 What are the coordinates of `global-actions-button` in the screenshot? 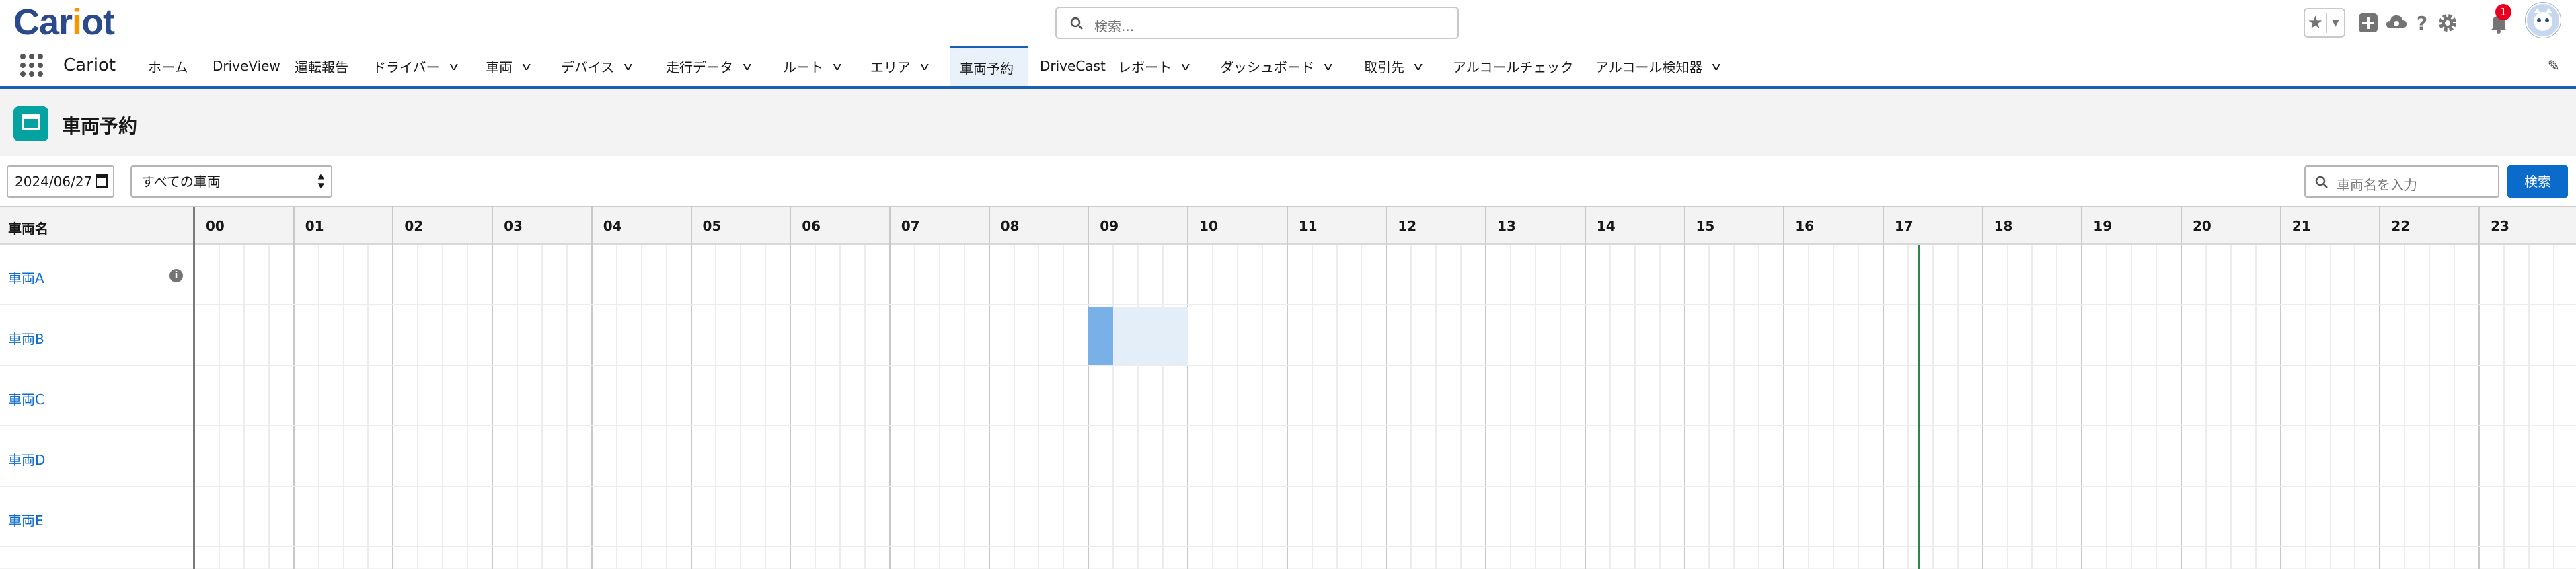 It's located at (2368, 23).